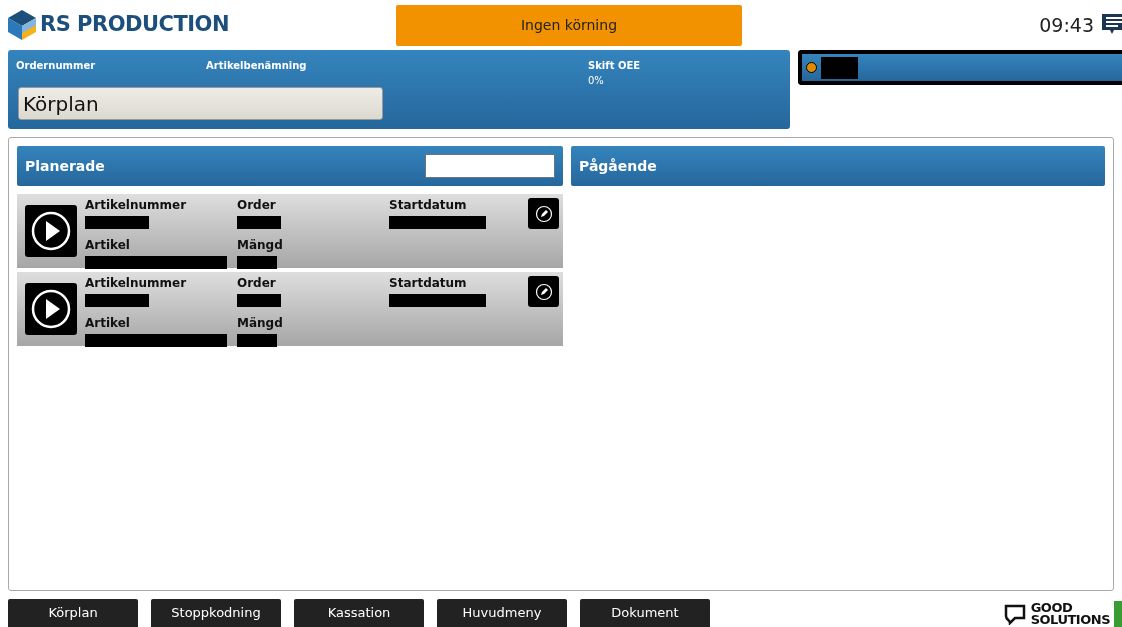 The image size is (1122, 627). I want to click on brand-name: RS PRODUCTION, so click(134, 25).